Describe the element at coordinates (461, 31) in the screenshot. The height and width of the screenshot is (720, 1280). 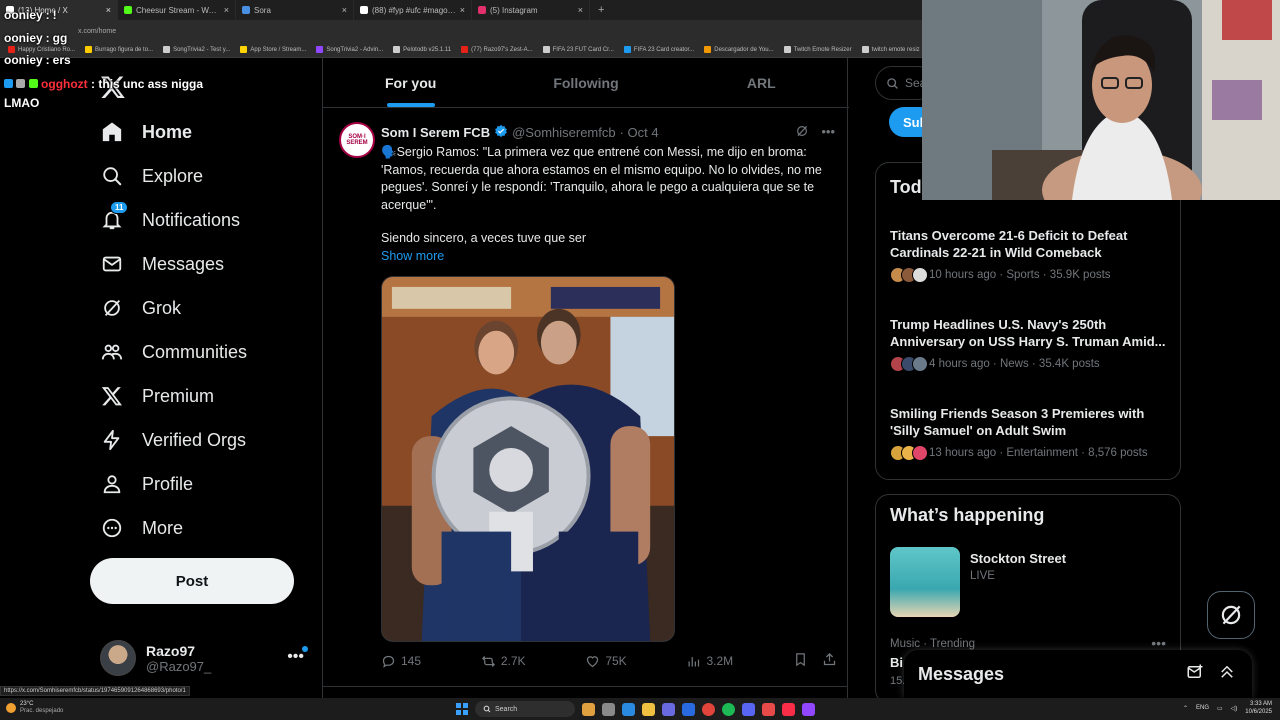
I see `address-bar: x.com/home` at that location.